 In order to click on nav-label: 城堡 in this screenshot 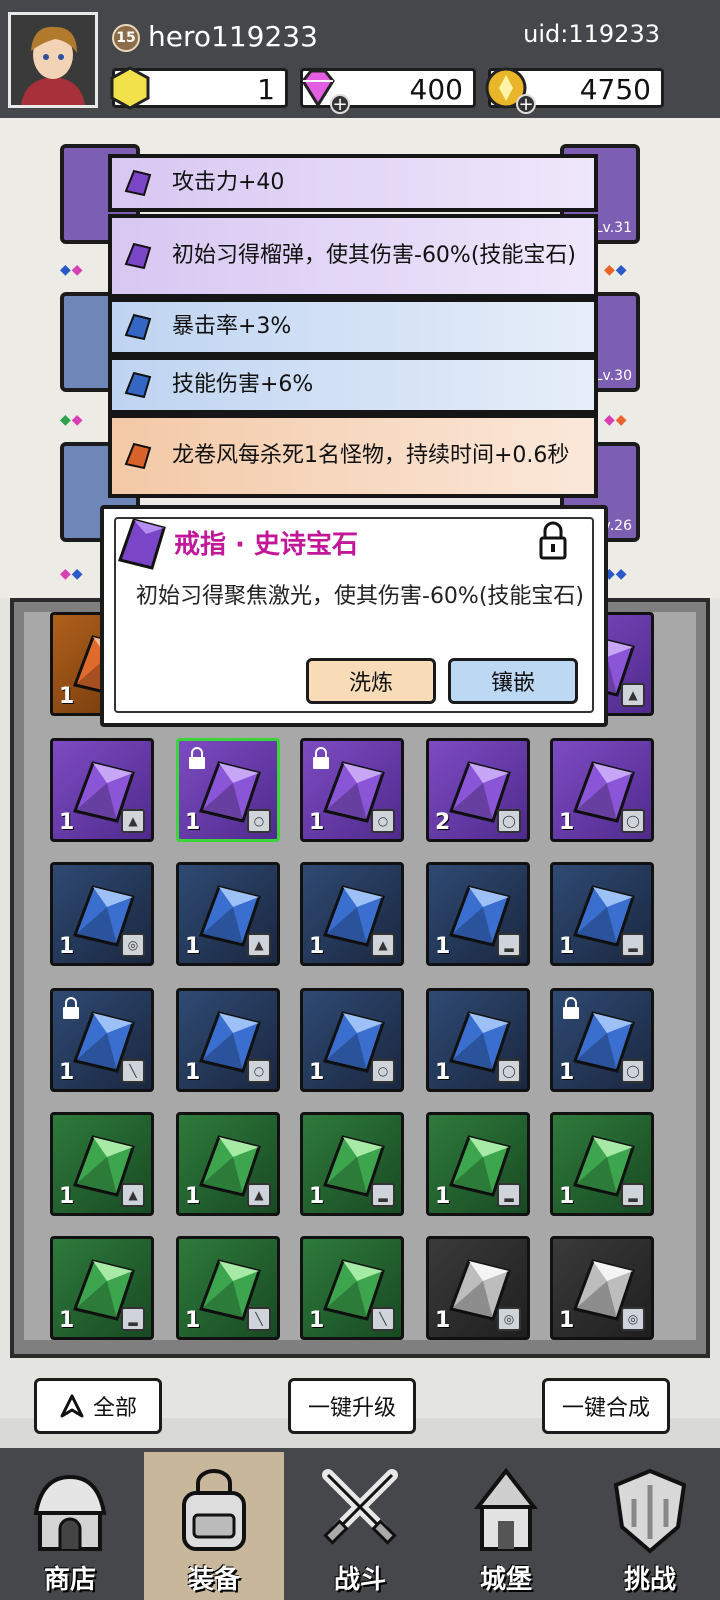, I will do `click(505, 1580)`.